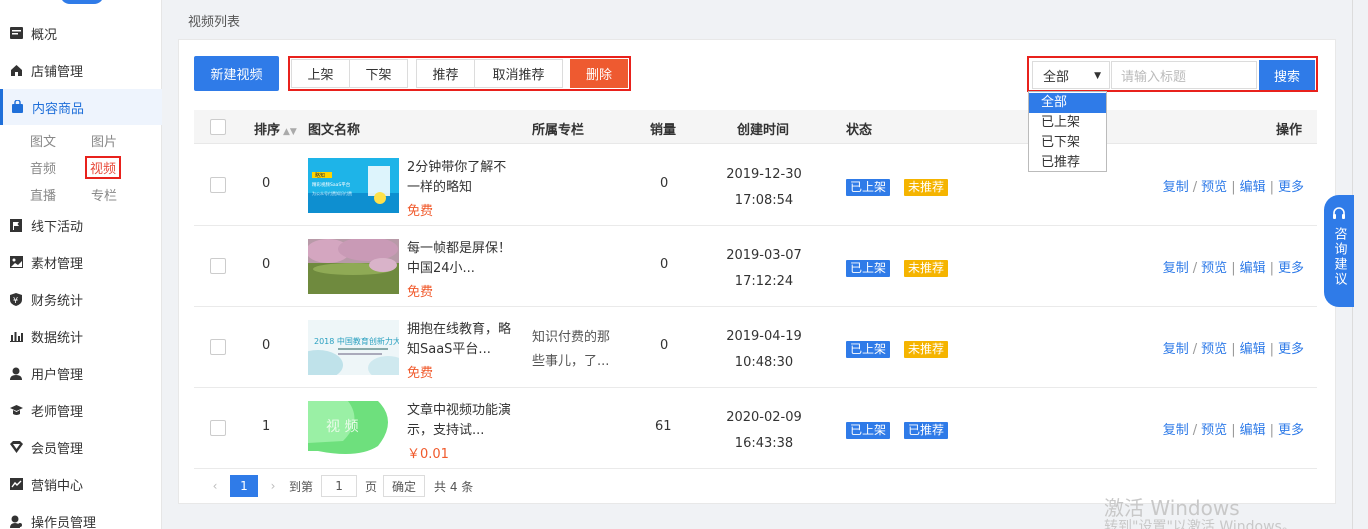 The height and width of the screenshot is (529, 1368). I want to click on submenu-column: 专栏, so click(104, 194).